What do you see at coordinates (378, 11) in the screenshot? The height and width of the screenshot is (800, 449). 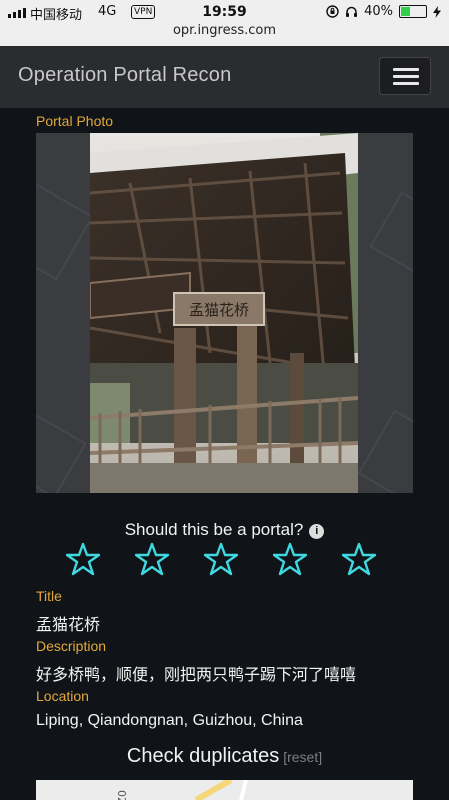 I see `battery-percent: 40%` at bounding box center [378, 11].